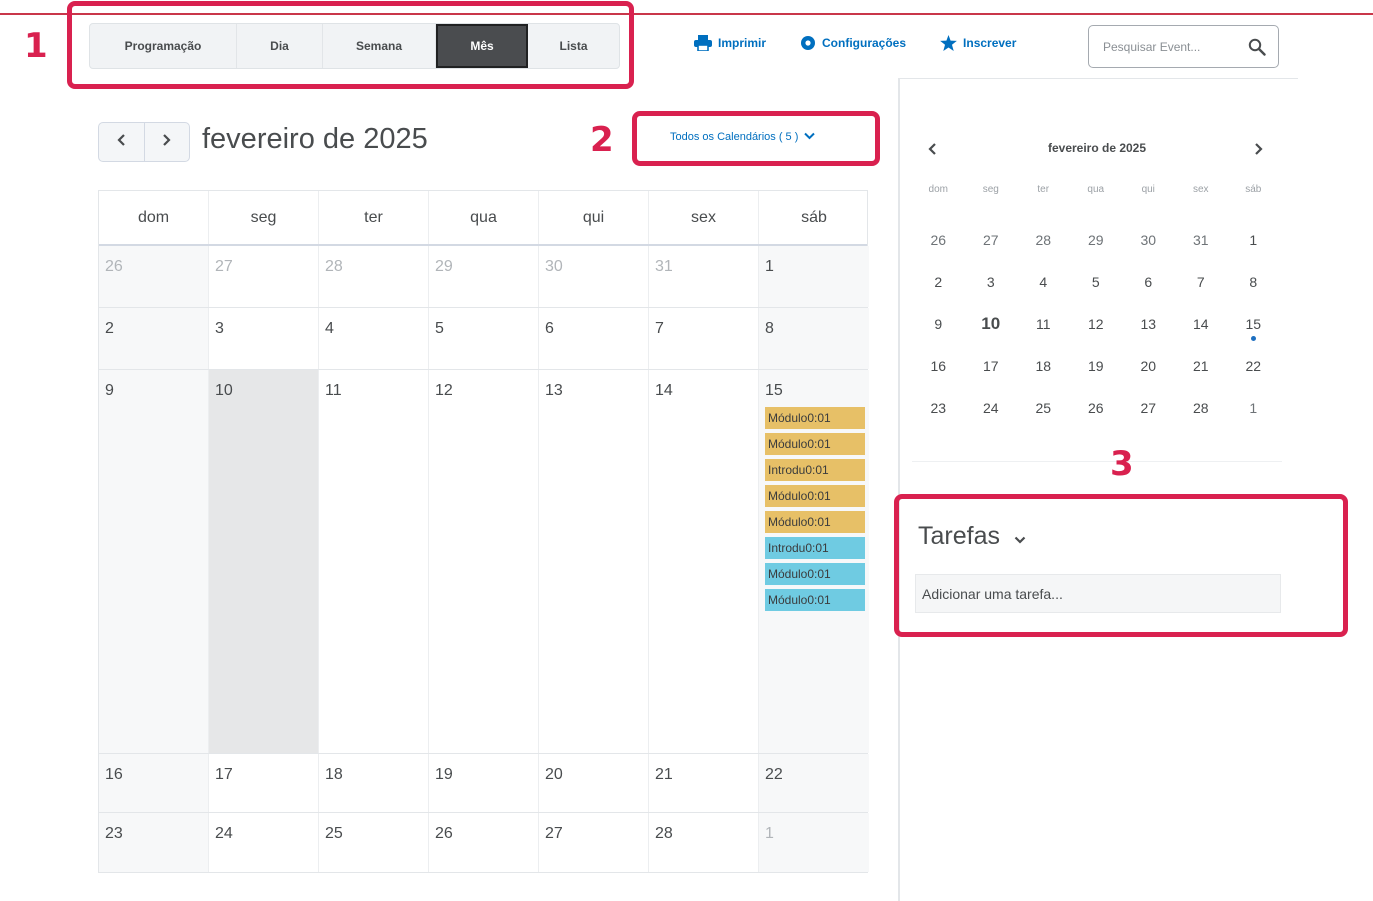 This screenshot has height=901, width=1373. I want to click on mini-day-number: 2, so click(938, 282).